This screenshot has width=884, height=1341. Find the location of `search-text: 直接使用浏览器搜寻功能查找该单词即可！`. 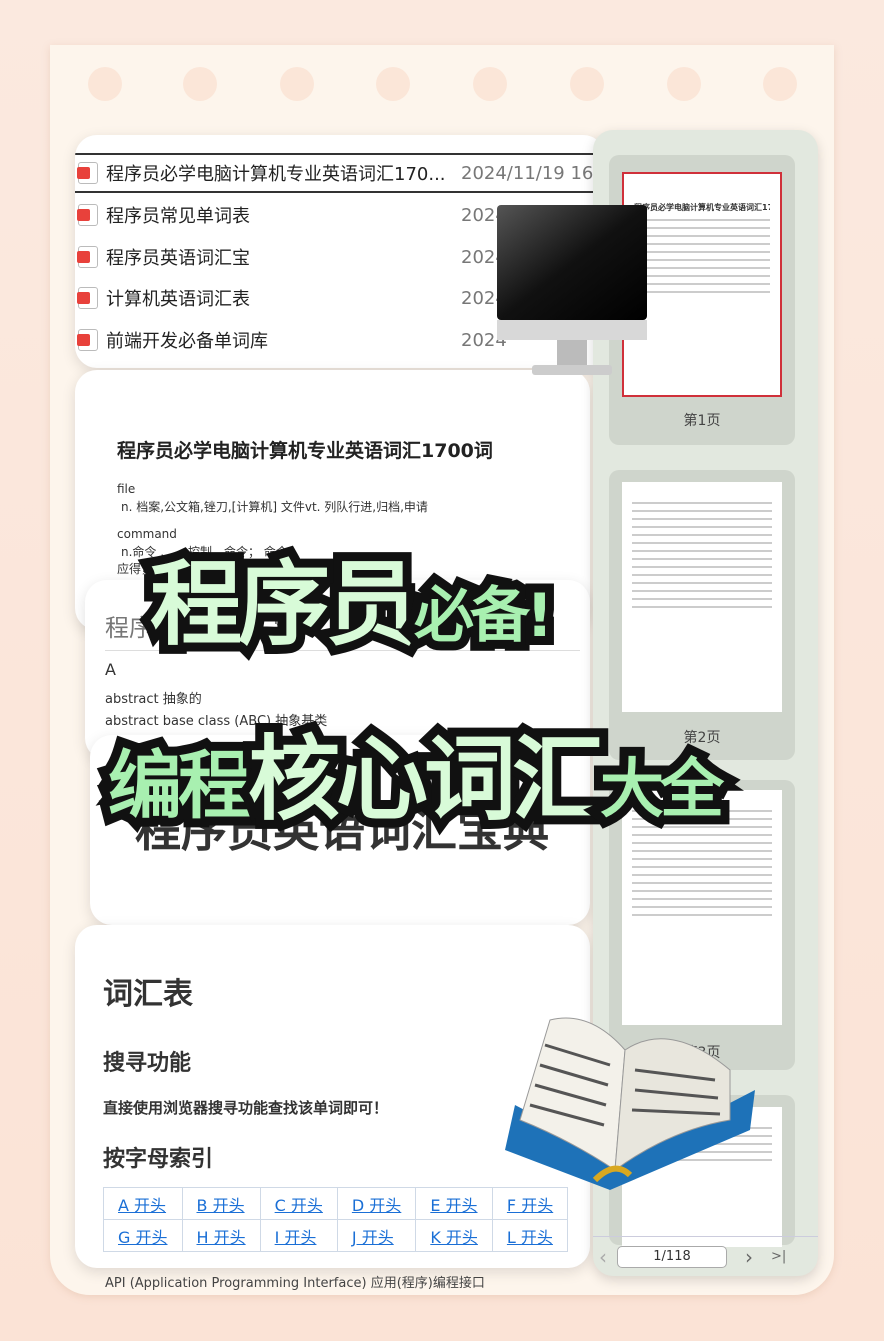

search-text: 直接使用浏览器搜寻功能查找该单词即可！ is located at coordinates (246, 1108).